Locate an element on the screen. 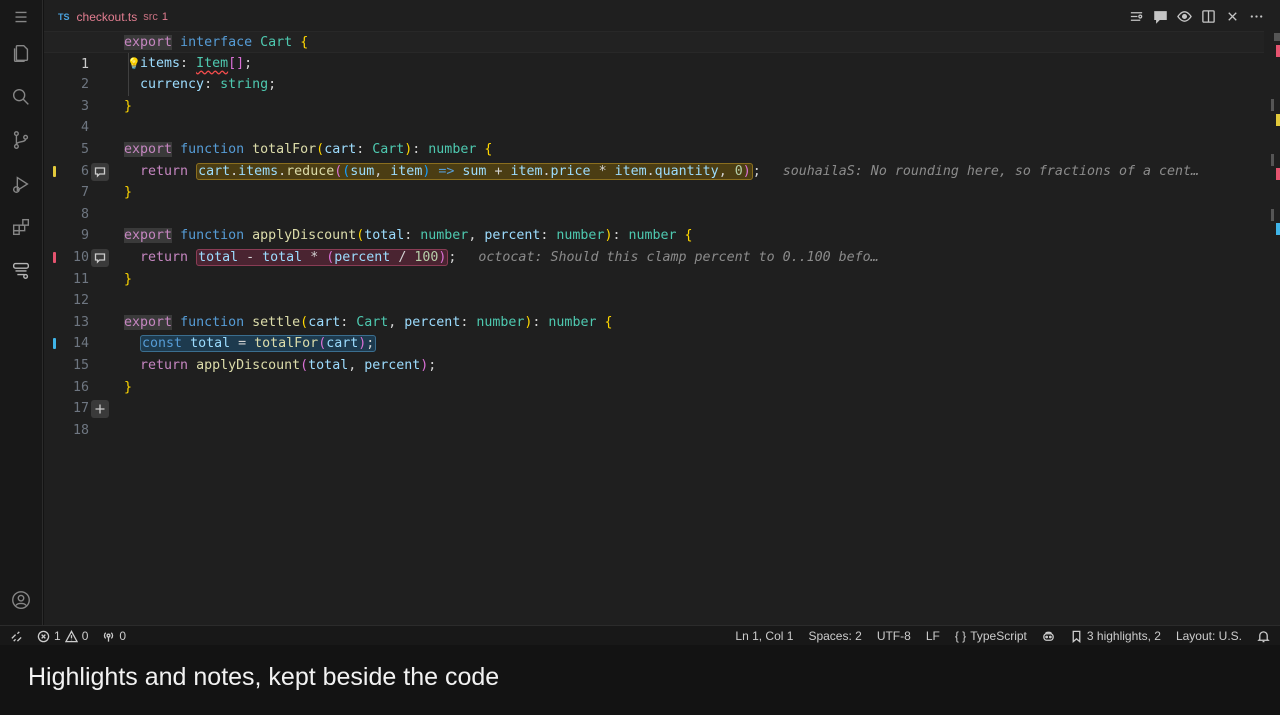 This screenshot has width=1280, height=715. highlight-range: const total = totalFor(cart); is located at coordinates (258, 344).